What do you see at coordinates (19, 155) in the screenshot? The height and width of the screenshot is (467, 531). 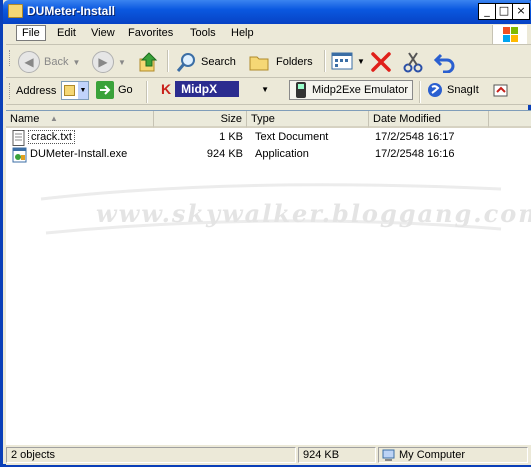 I see `exe-file-icon` at bounding box center [19, 155].